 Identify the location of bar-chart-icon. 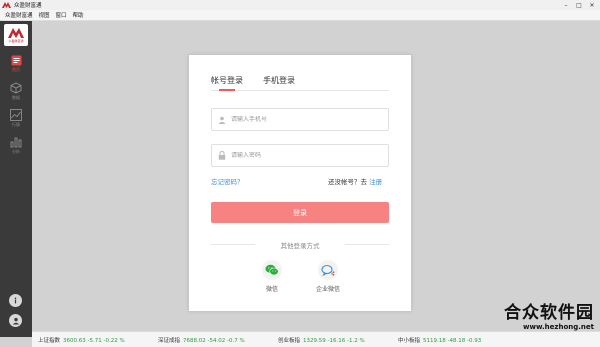
(16, 142).